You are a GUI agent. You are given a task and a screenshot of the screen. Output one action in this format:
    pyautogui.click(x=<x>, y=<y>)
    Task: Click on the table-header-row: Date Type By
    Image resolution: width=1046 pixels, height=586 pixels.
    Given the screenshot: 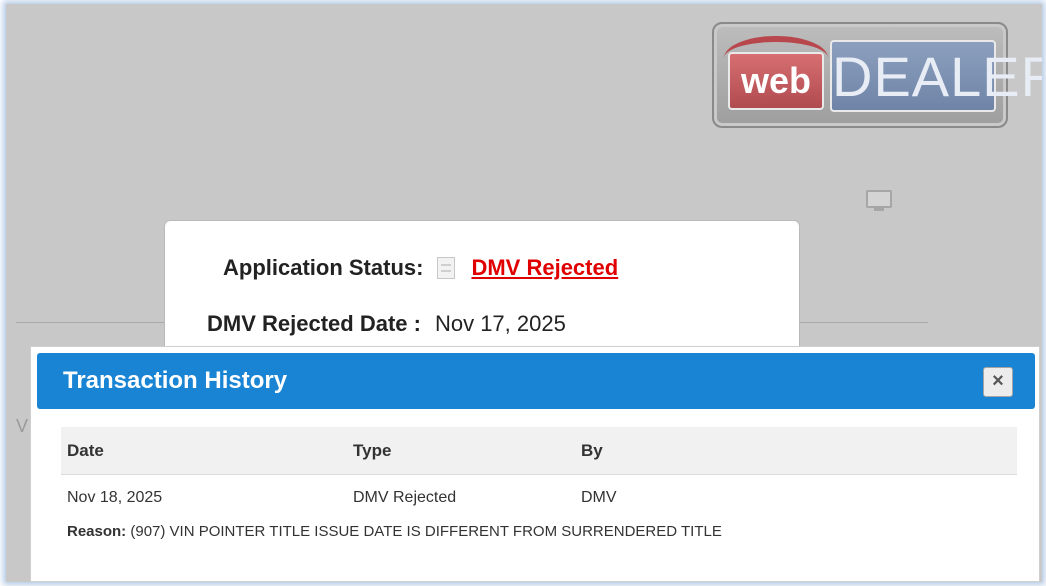 What is the action you would take?
    pyautogui.click(x=539, y=451)
    